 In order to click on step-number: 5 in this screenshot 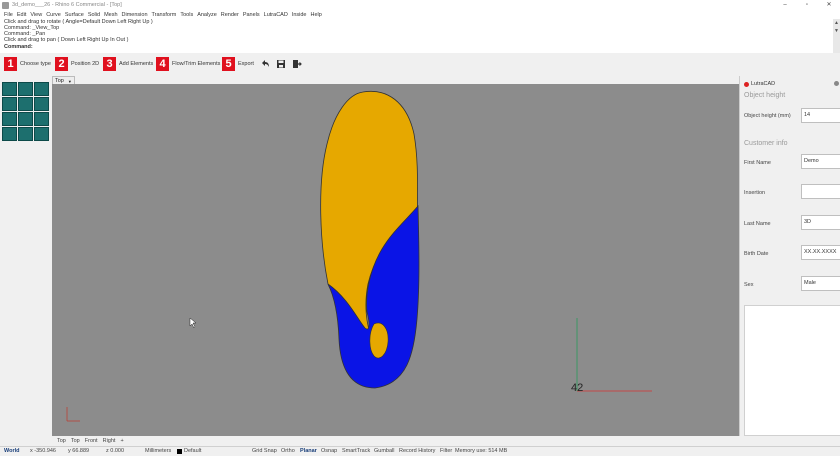, I will do `click(228, 64)`.